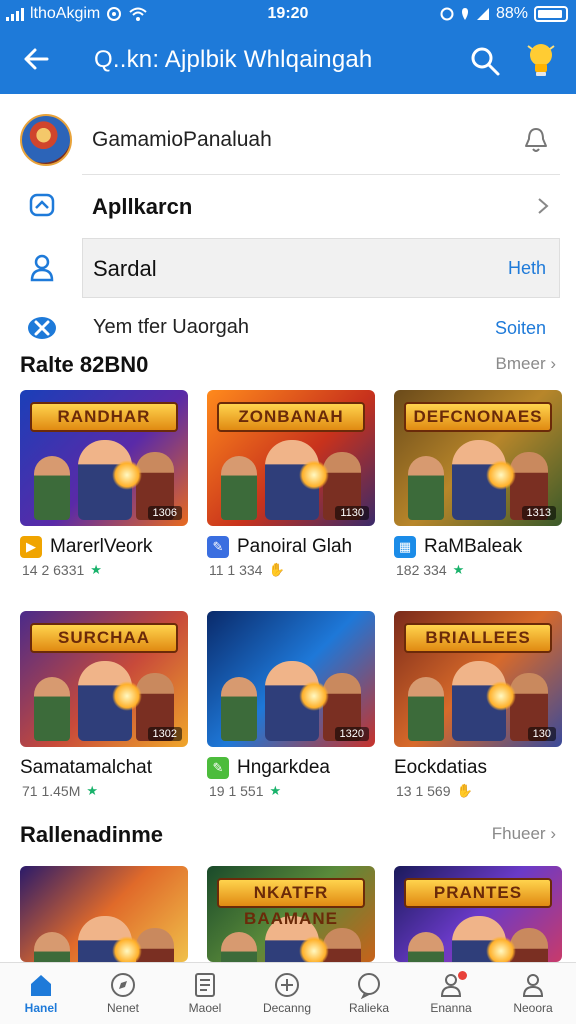 This screenshot has width=576, height=1024. I want to click on game-thumbnail: PRANTES, so click(478, 914).